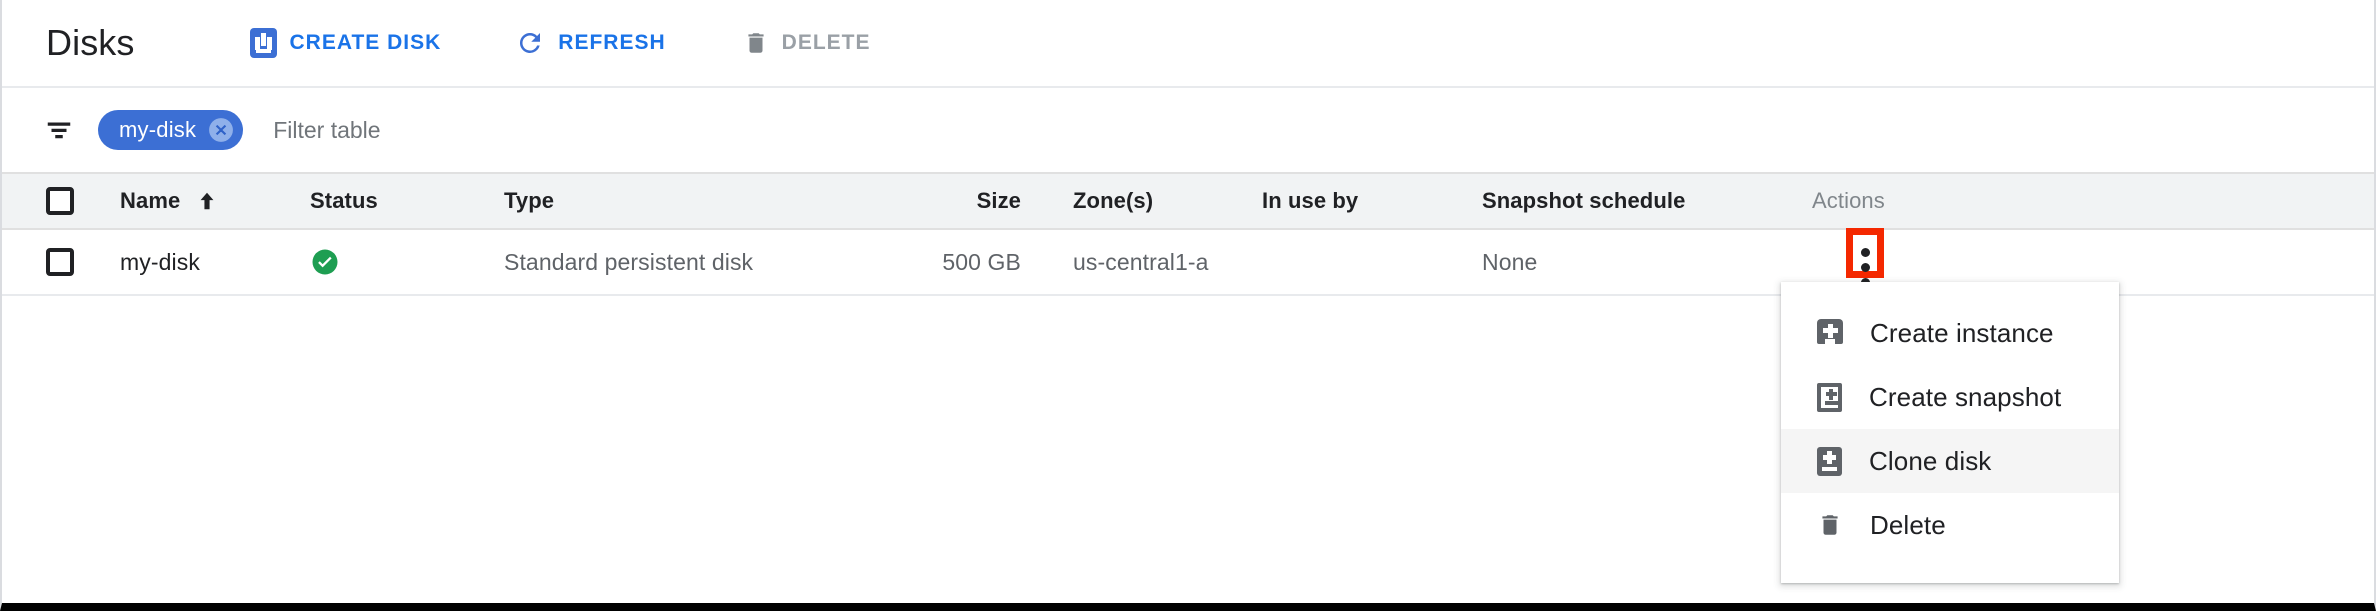 Image resolution: width=2376 pixels, height=611 pixels. Describe the element at coordinates (150, 200) in the screenshot. I see `column-header-name-label: Name` at that location.